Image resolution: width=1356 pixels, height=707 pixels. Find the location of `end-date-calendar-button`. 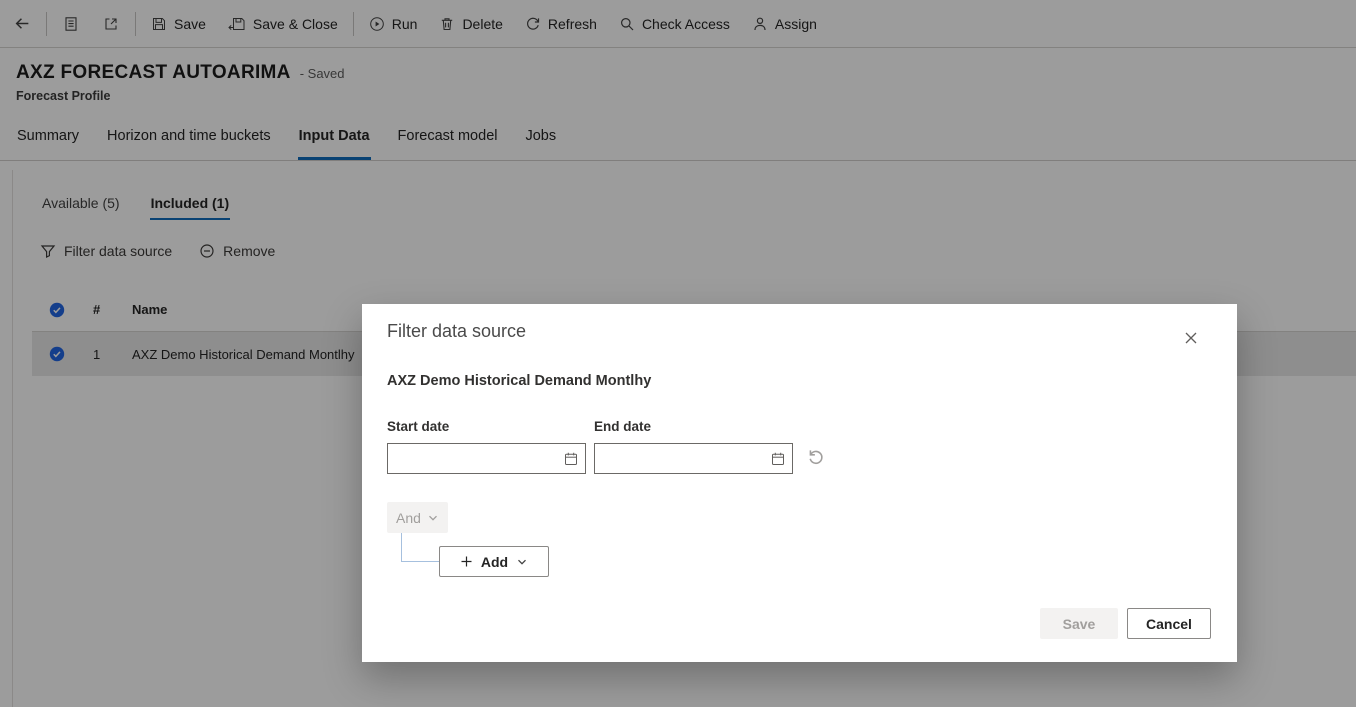

end-date-calendar-button is located at coordinates (778, 459).